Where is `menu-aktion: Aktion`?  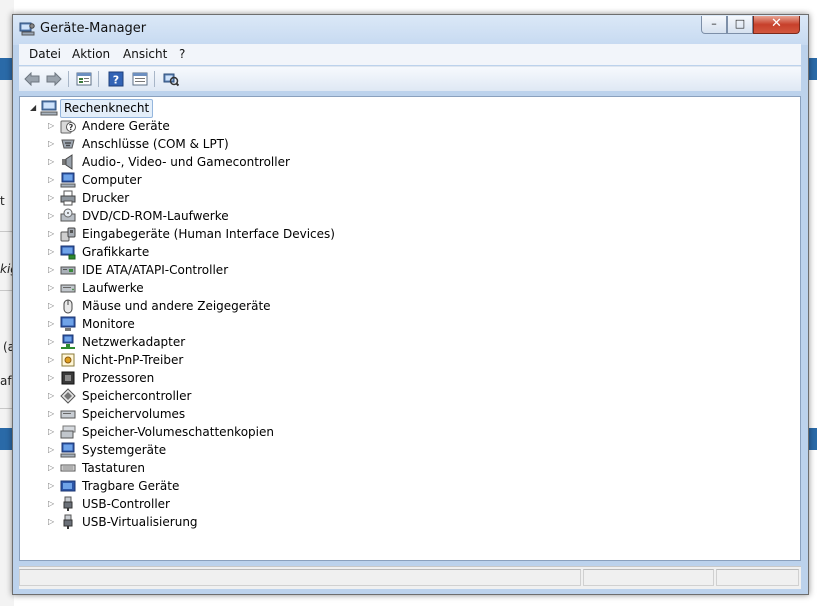
menu-aktion: Aktion is located at coordinates (91, 54).